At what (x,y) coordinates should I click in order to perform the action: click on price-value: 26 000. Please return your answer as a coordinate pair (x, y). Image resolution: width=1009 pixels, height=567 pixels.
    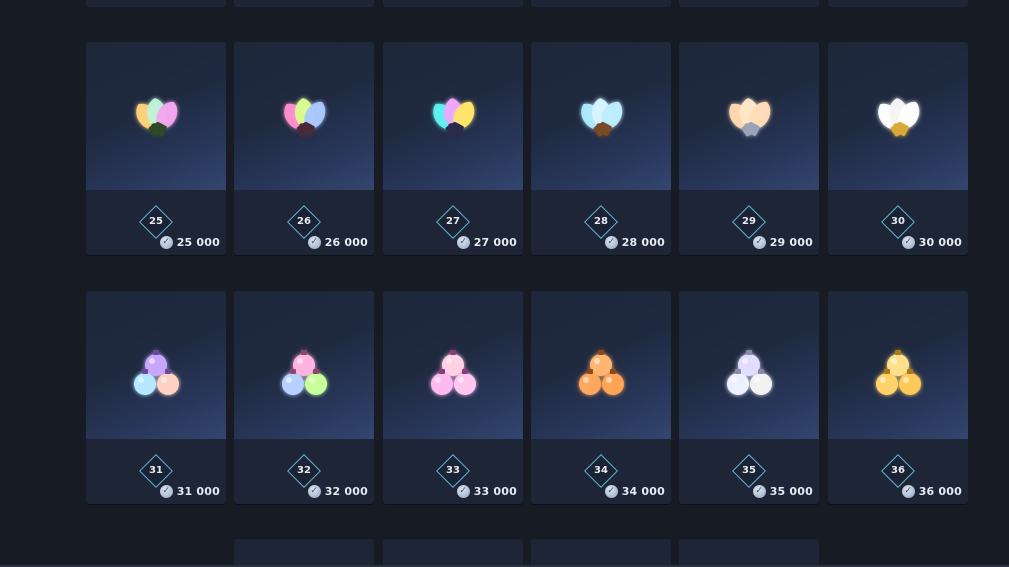
    Looking at the image, I should click on (346, 242).